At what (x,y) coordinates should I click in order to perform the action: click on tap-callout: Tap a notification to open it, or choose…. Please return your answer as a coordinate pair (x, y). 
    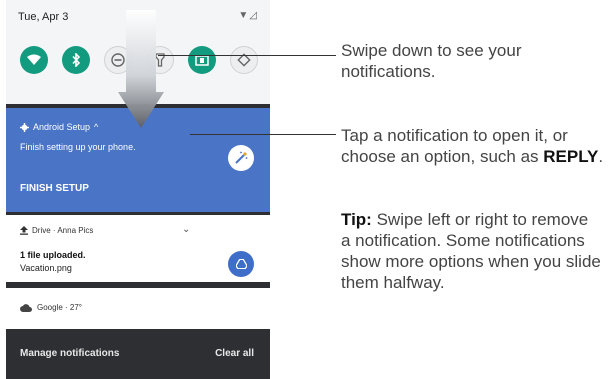
    Looking at the image, I should click on (474, 146).